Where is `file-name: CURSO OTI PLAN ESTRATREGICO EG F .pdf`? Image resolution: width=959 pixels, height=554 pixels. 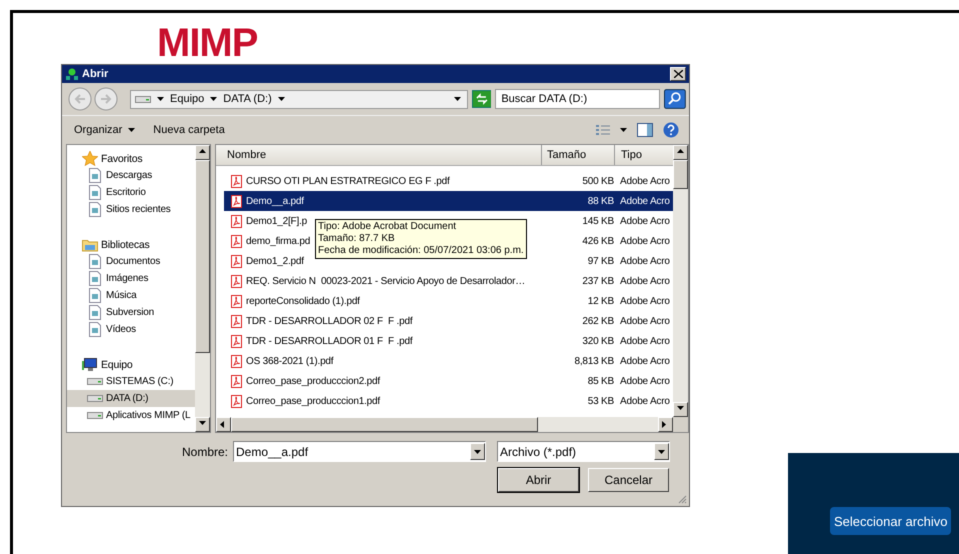 file-name: CURSO OTI PLAN ESTRATREGICO EG F .pdf is located at coordinates (348, 181).